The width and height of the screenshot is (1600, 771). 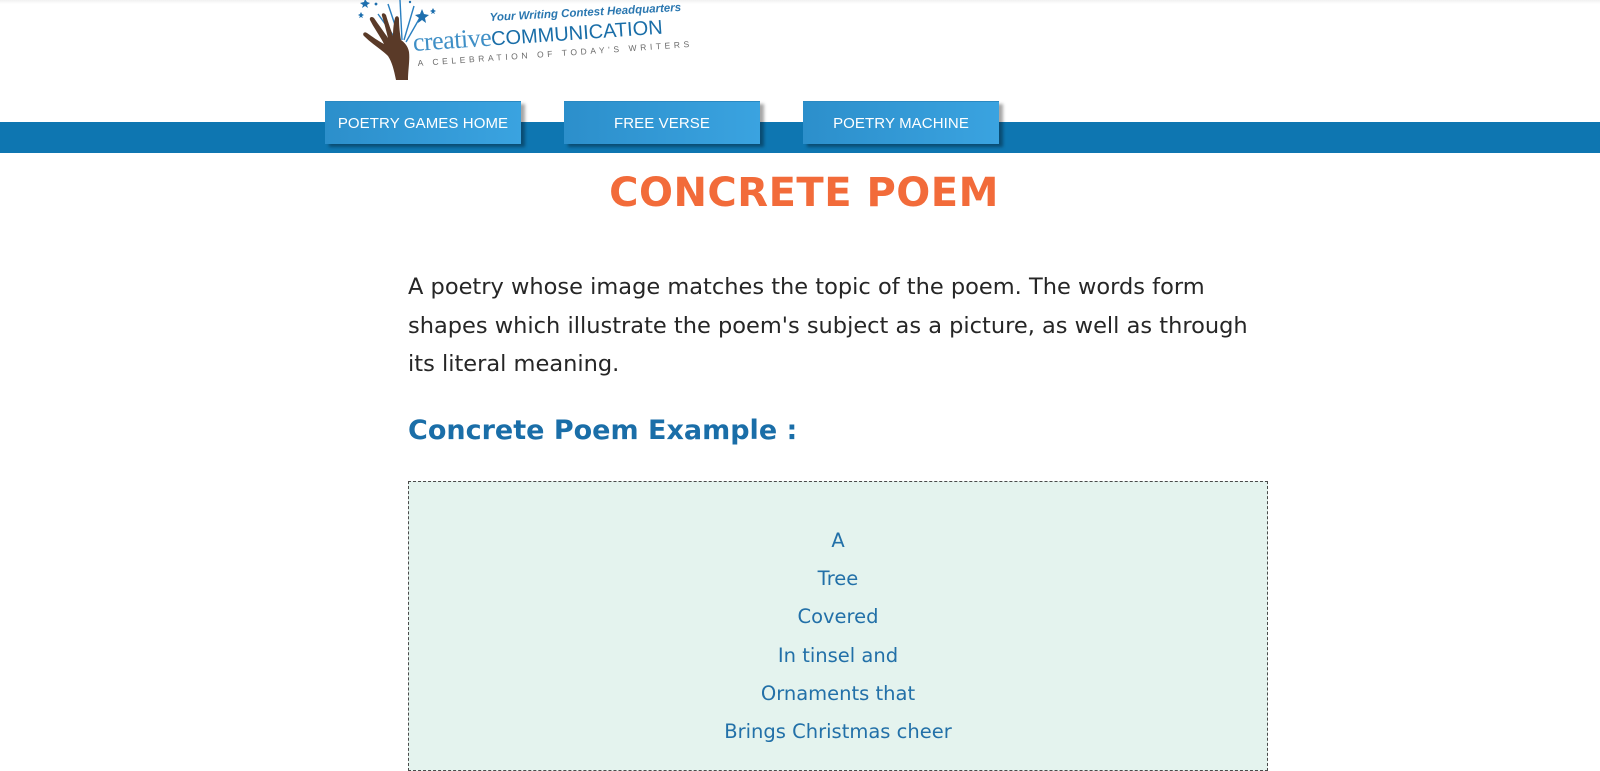 I want to click on poem-line: Brings Christmas cheer, so click(x=838, y=731).